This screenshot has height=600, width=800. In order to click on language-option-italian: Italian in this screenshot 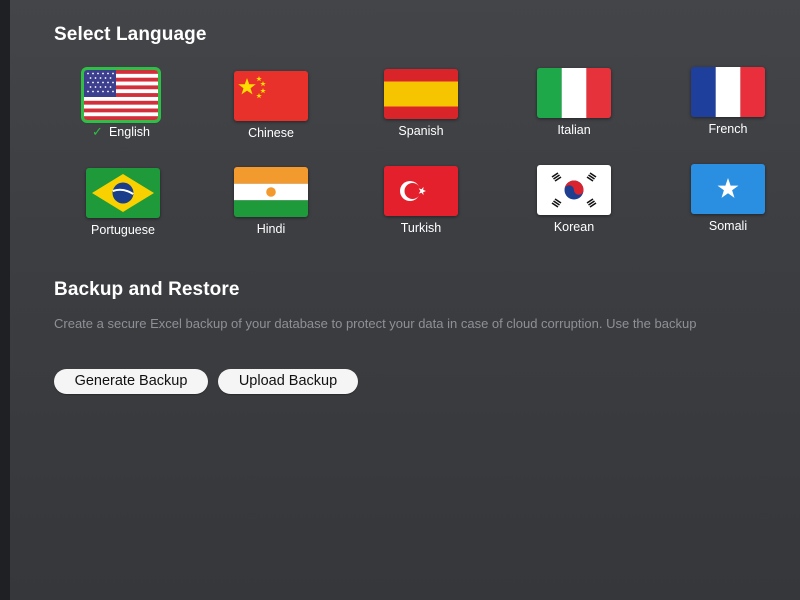, I will do `click(574, 103)`.